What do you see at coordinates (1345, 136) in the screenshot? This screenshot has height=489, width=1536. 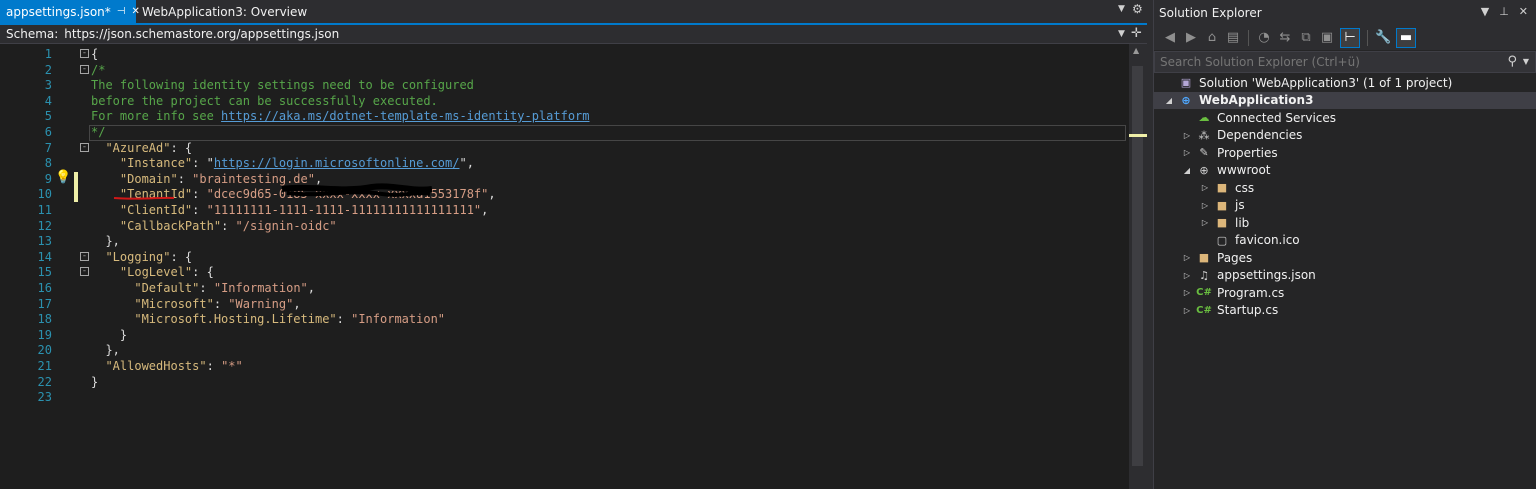 I see `tree-item: ▷ ⁂ Dependencies` at bounding box center [1345, 136].